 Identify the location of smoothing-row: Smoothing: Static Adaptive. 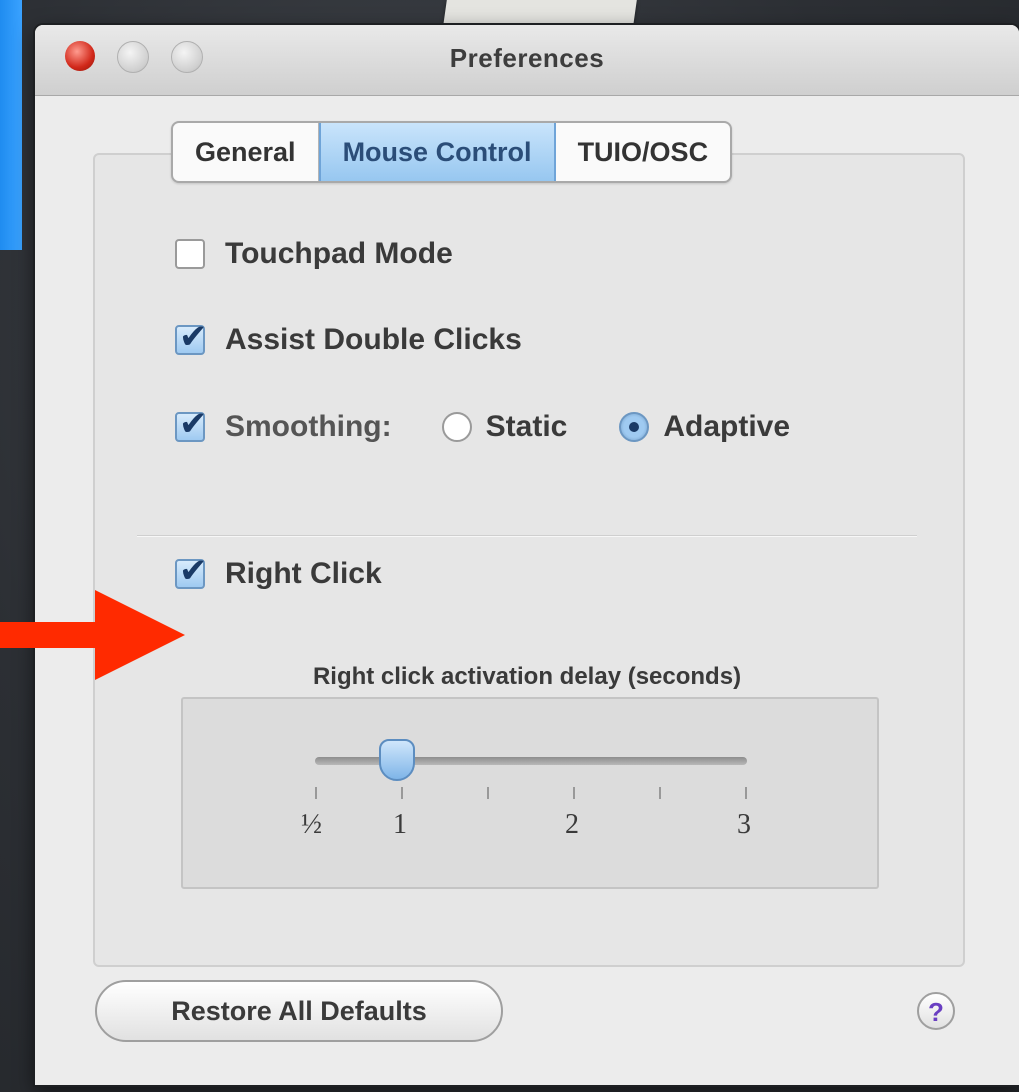
(483, 424).